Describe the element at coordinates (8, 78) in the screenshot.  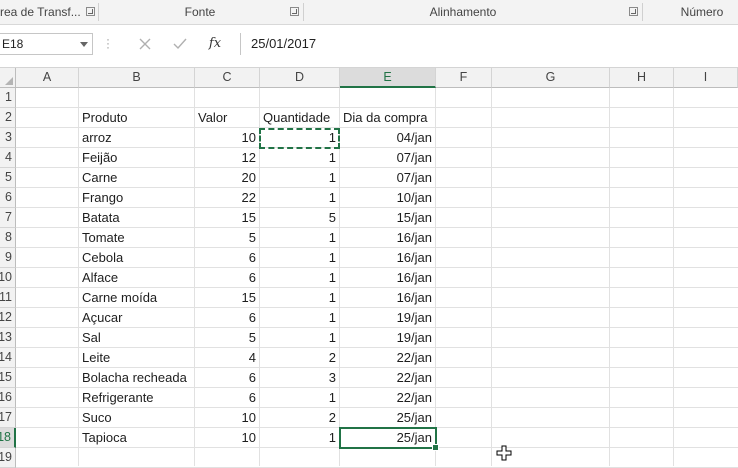
I see `select-all-corner` at that location.